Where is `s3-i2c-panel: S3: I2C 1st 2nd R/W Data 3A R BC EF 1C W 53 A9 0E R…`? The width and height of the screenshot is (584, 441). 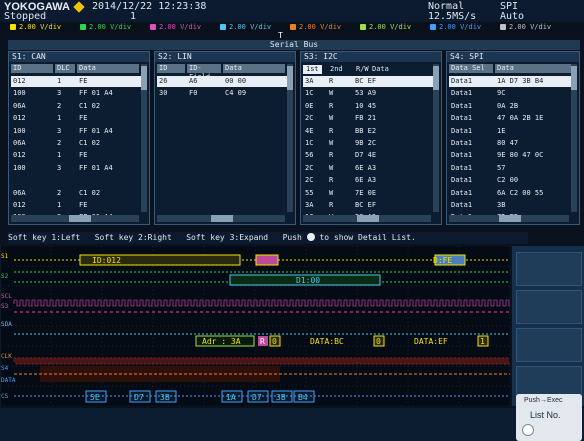 s3-i2c-panel: S3: I2C 1st 2nd R/W Data 3A R BC EF 1C W 53 A9 0E R… is located at coordinates (371, 138).